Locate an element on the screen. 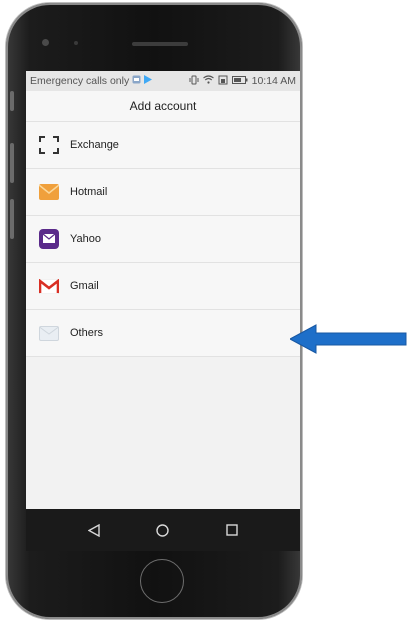  account-label: Hotmail is located at coordinates (89, 192).